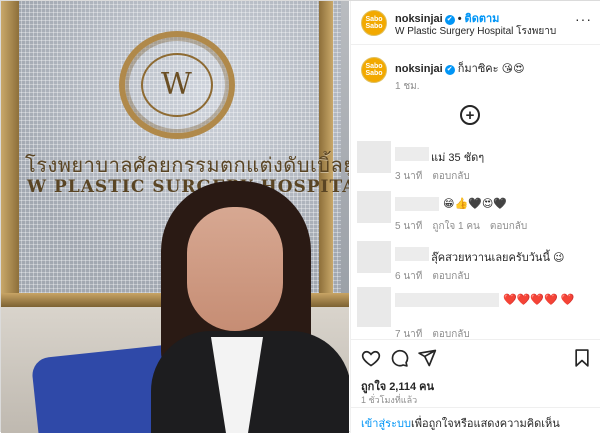  What do you see at coordinates (475, 78) in the screenshot?
I see `post-caption: Sabo Sabo noksinjai ✔ ก็มาซิคะ 😘😍 1 ชม.` at bounding box center [475, 78].